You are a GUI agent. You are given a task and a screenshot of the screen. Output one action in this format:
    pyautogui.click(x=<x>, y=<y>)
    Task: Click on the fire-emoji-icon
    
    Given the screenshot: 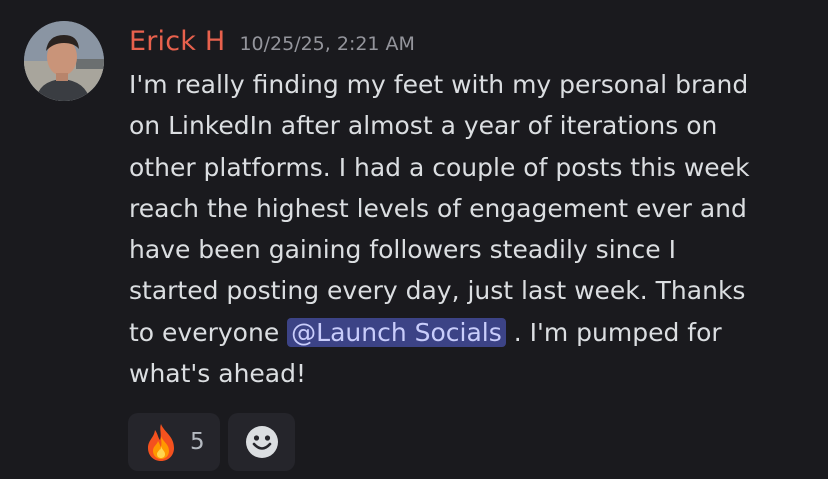 What is the action you would take?
    pyautogui.click(x=161, y=442)
    